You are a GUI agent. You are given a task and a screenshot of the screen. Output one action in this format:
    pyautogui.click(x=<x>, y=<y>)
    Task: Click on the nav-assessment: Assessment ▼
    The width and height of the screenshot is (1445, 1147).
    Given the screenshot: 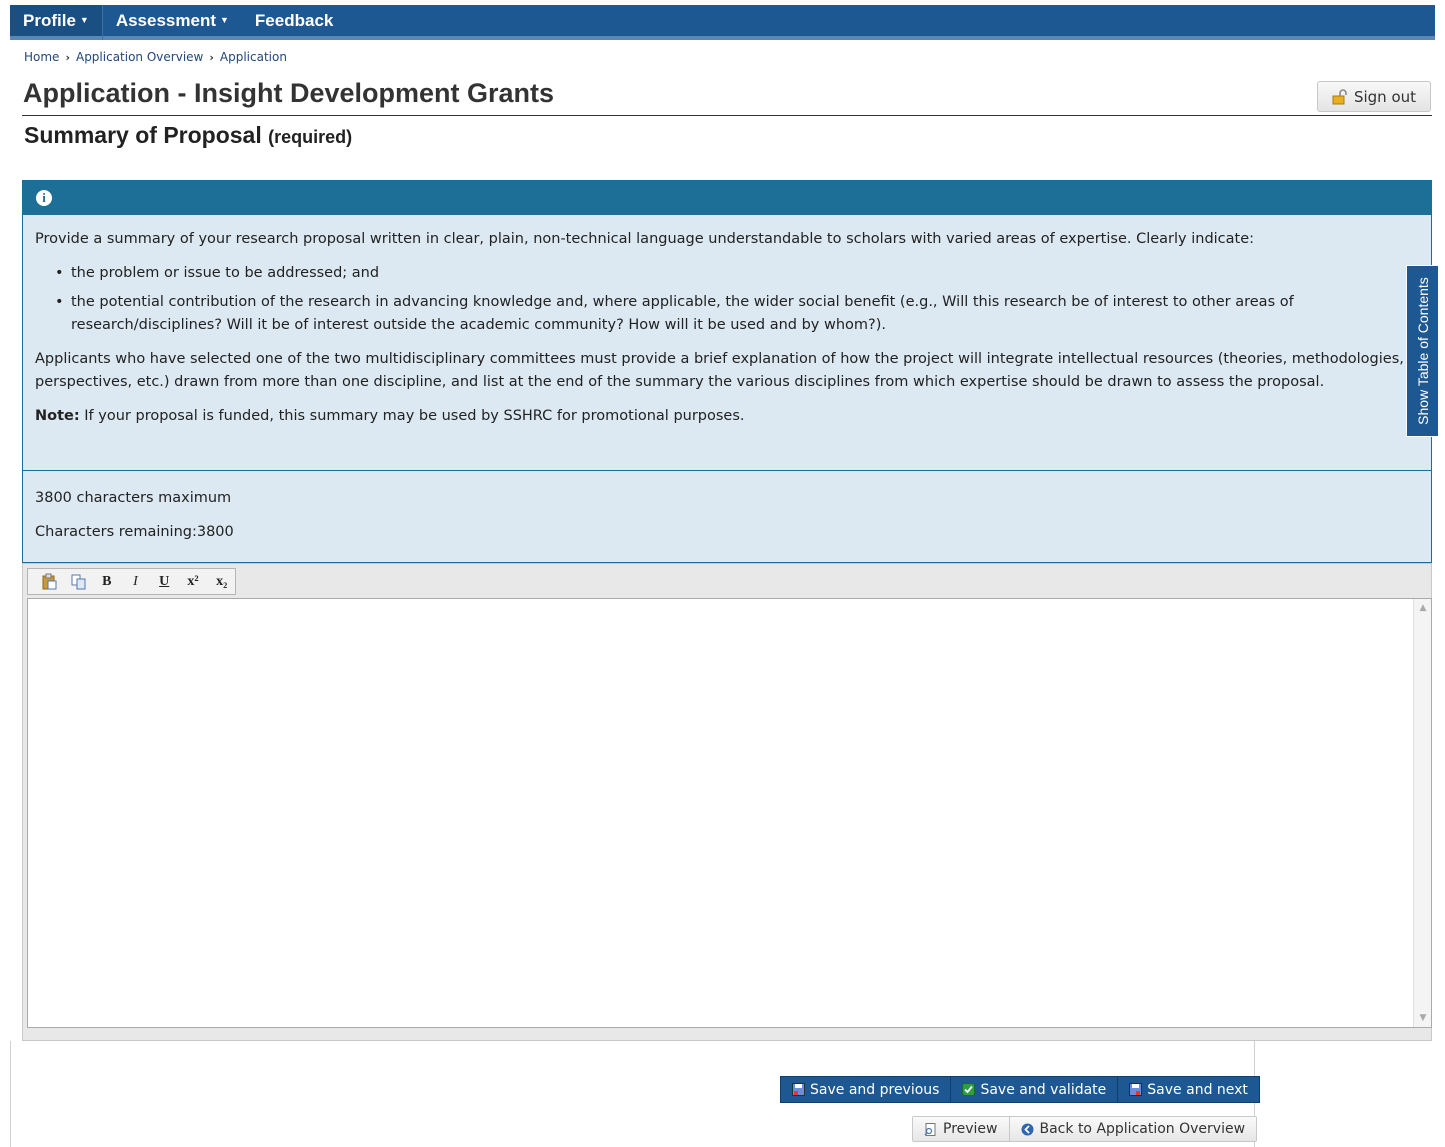 What is the action you would take?
    pyautogui.click(x=172, y=20)
    